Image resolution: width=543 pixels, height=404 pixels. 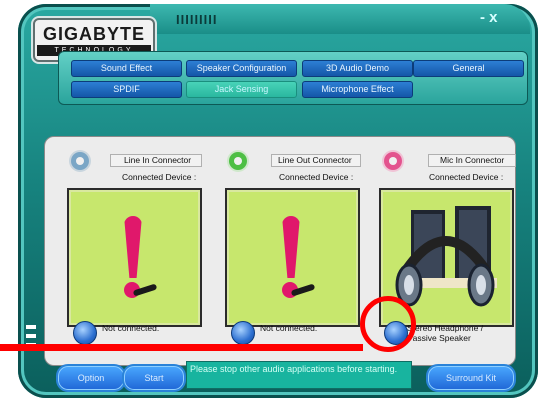 I want to click on tab-general: General, so click(x=468, y=68).